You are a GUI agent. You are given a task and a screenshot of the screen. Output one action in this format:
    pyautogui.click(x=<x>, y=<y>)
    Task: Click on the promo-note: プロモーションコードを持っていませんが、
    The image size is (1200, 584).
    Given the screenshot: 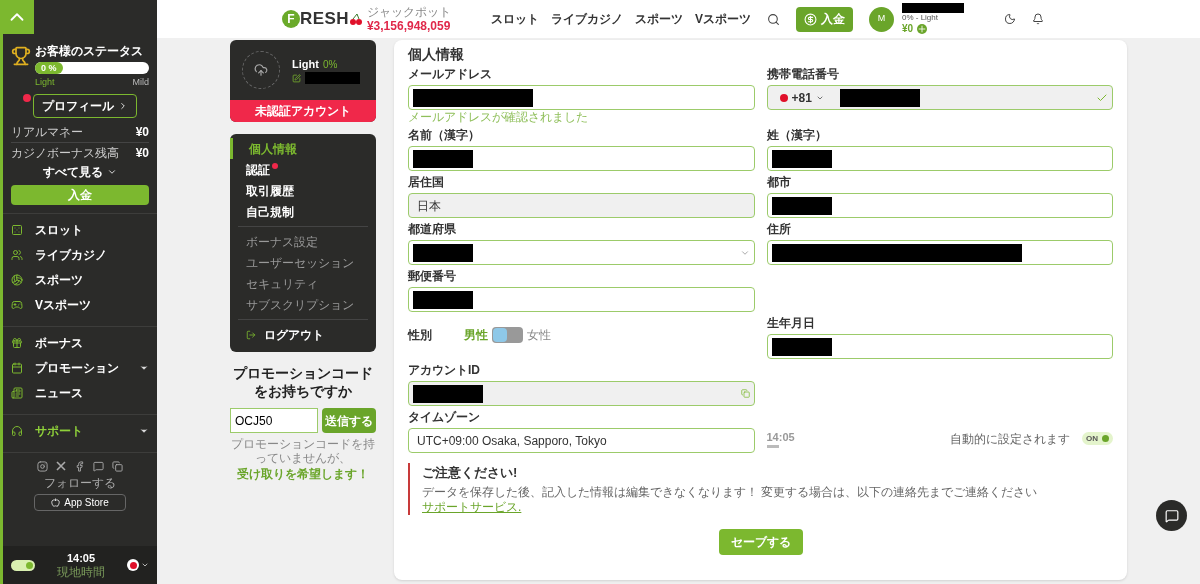 What is the action you would take?
    pyautogui.click(x=303, y=451)
    